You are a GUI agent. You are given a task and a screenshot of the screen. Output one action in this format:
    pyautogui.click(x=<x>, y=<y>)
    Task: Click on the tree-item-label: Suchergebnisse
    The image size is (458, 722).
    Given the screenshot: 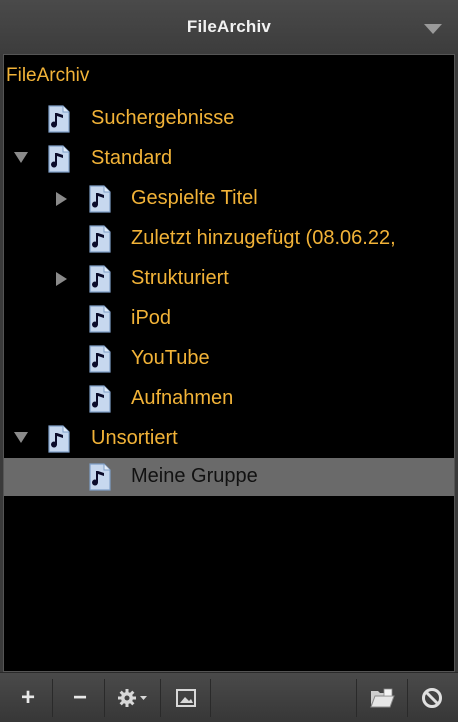 What is the action you would take?
    pyautogui.click(x=163, y=118)
    